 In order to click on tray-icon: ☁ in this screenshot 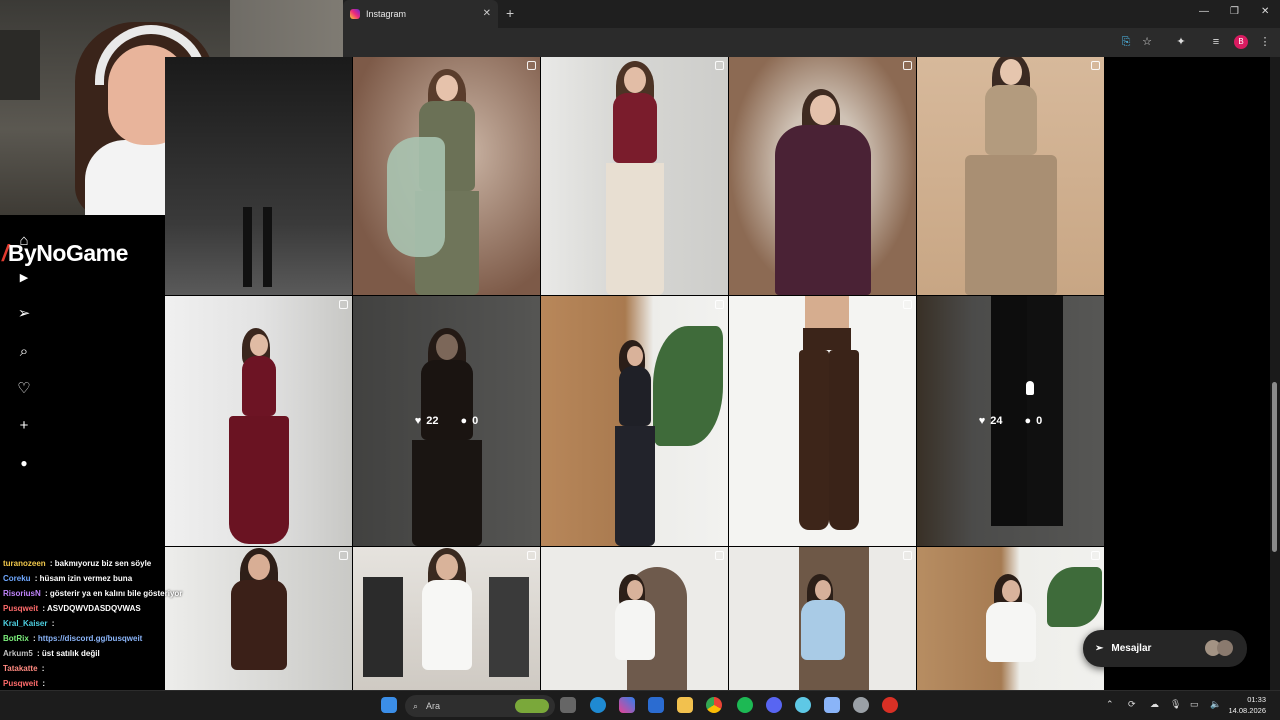, I will do `click(1154, 704)`.